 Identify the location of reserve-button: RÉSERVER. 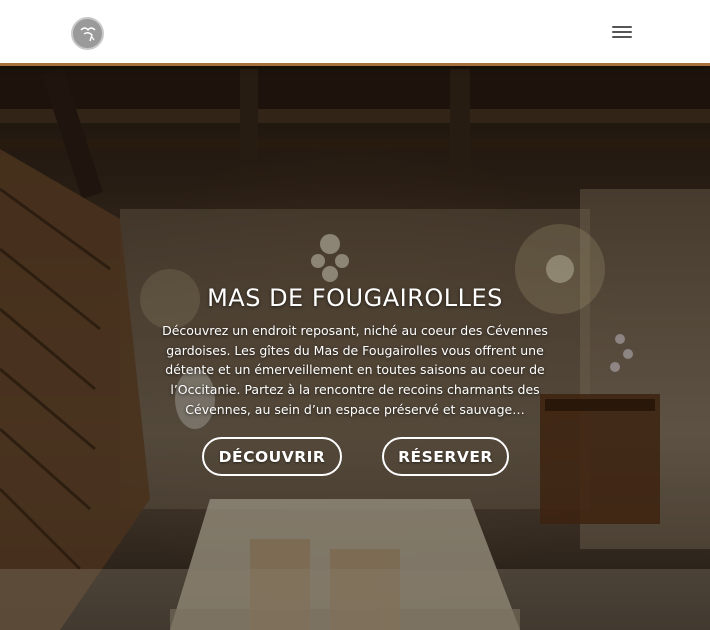
(445, 456).